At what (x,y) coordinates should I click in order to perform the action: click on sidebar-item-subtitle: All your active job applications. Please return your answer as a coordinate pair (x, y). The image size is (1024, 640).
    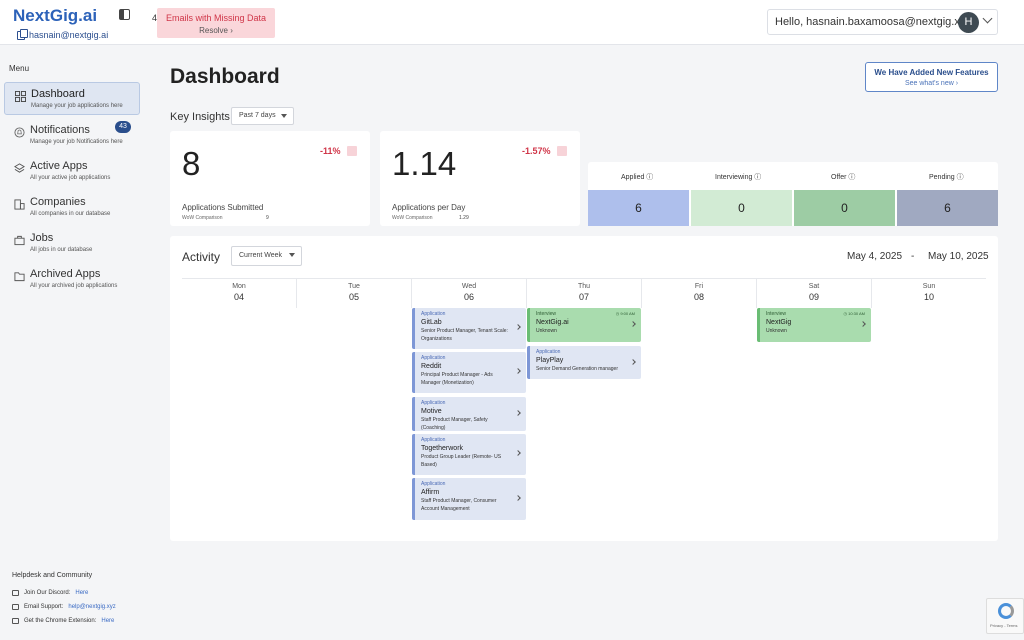
    Looking at the image, I should click on (70, 178).